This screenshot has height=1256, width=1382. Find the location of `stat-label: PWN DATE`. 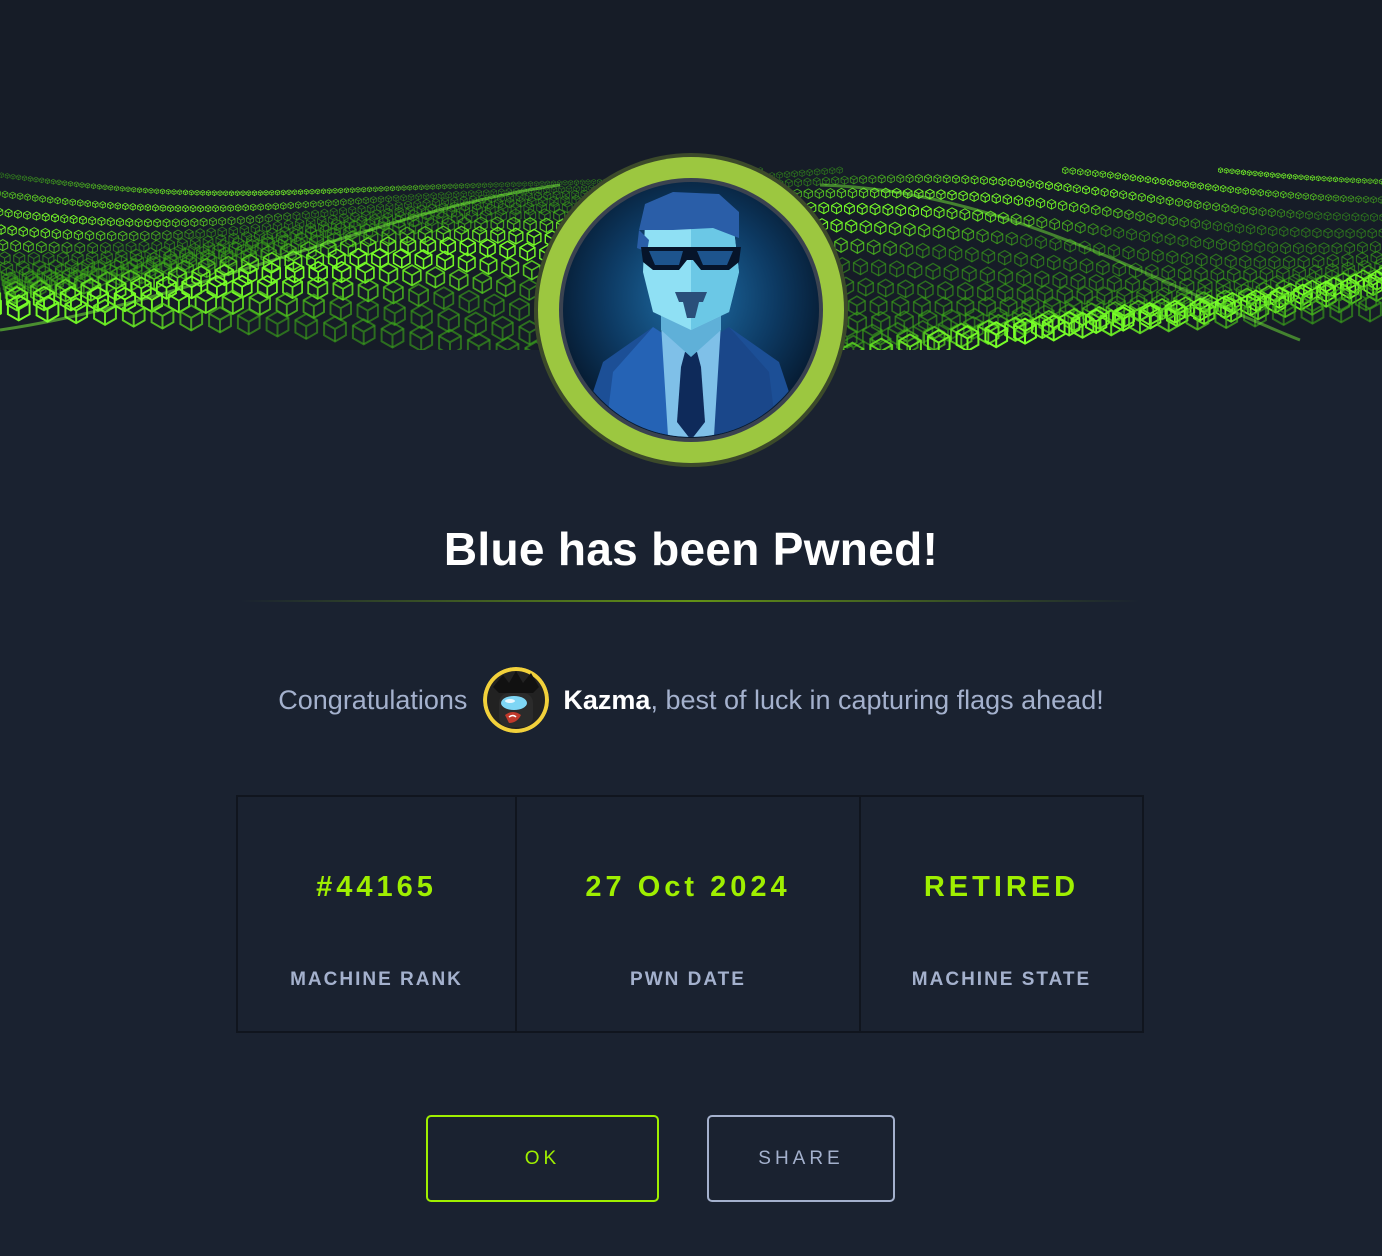

stat-label: PWN DATE is located at coordinates (688, 979).